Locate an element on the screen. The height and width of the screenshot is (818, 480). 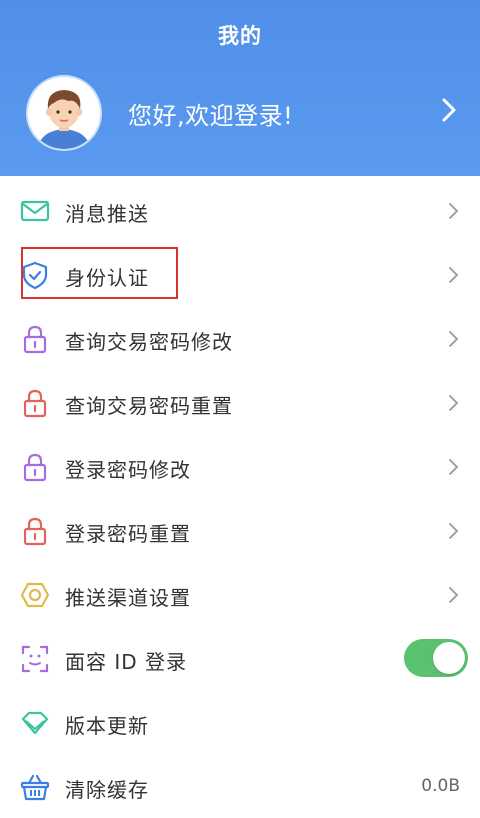
menu-item-label: 查询交易密码重置 is located at coordinates (149, 406).